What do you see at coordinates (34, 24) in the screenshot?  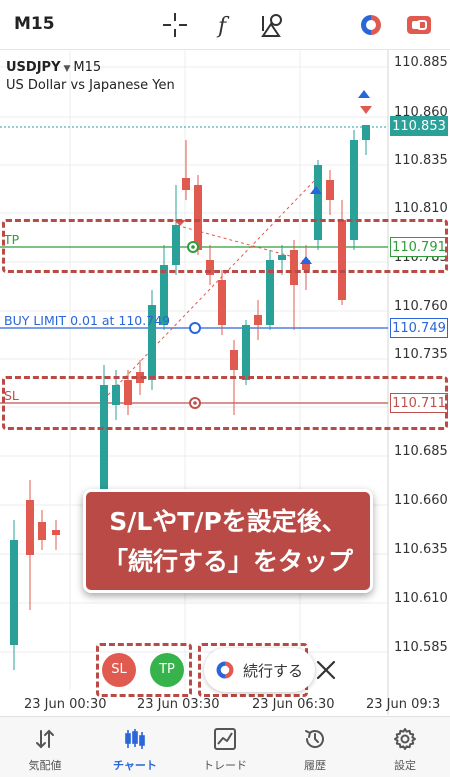 I see `timeframe-selector: M15` at bounding box center [34, 24].